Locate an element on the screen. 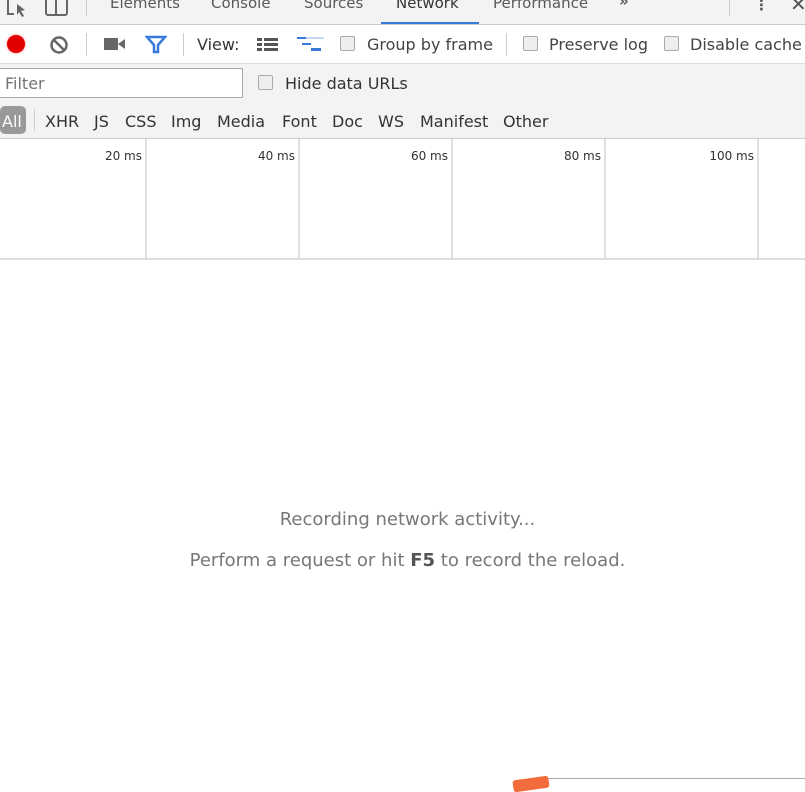  timeline-tick: 60 ms is located at coordinates (429, 156).